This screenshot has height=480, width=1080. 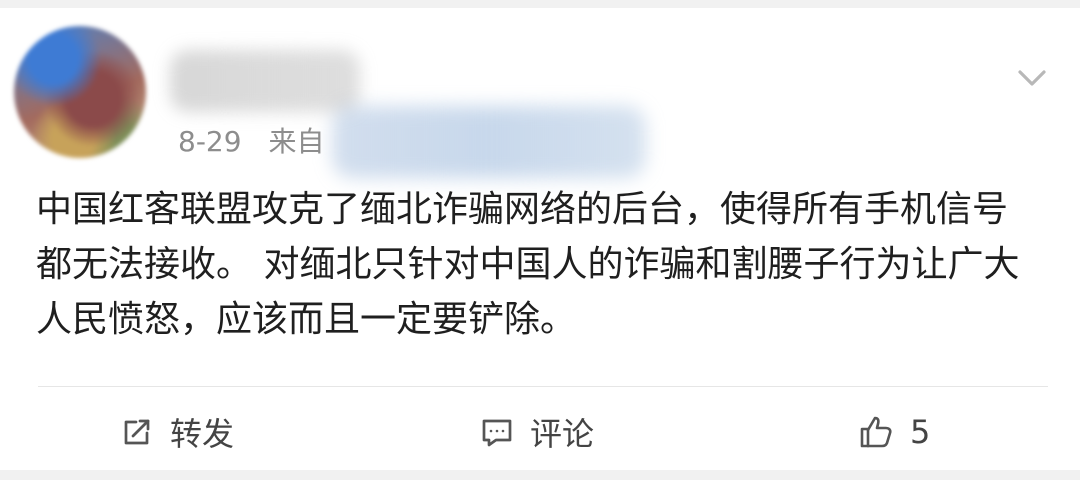 I want to click on repost-button: 转发, so click(x=176, y=432).